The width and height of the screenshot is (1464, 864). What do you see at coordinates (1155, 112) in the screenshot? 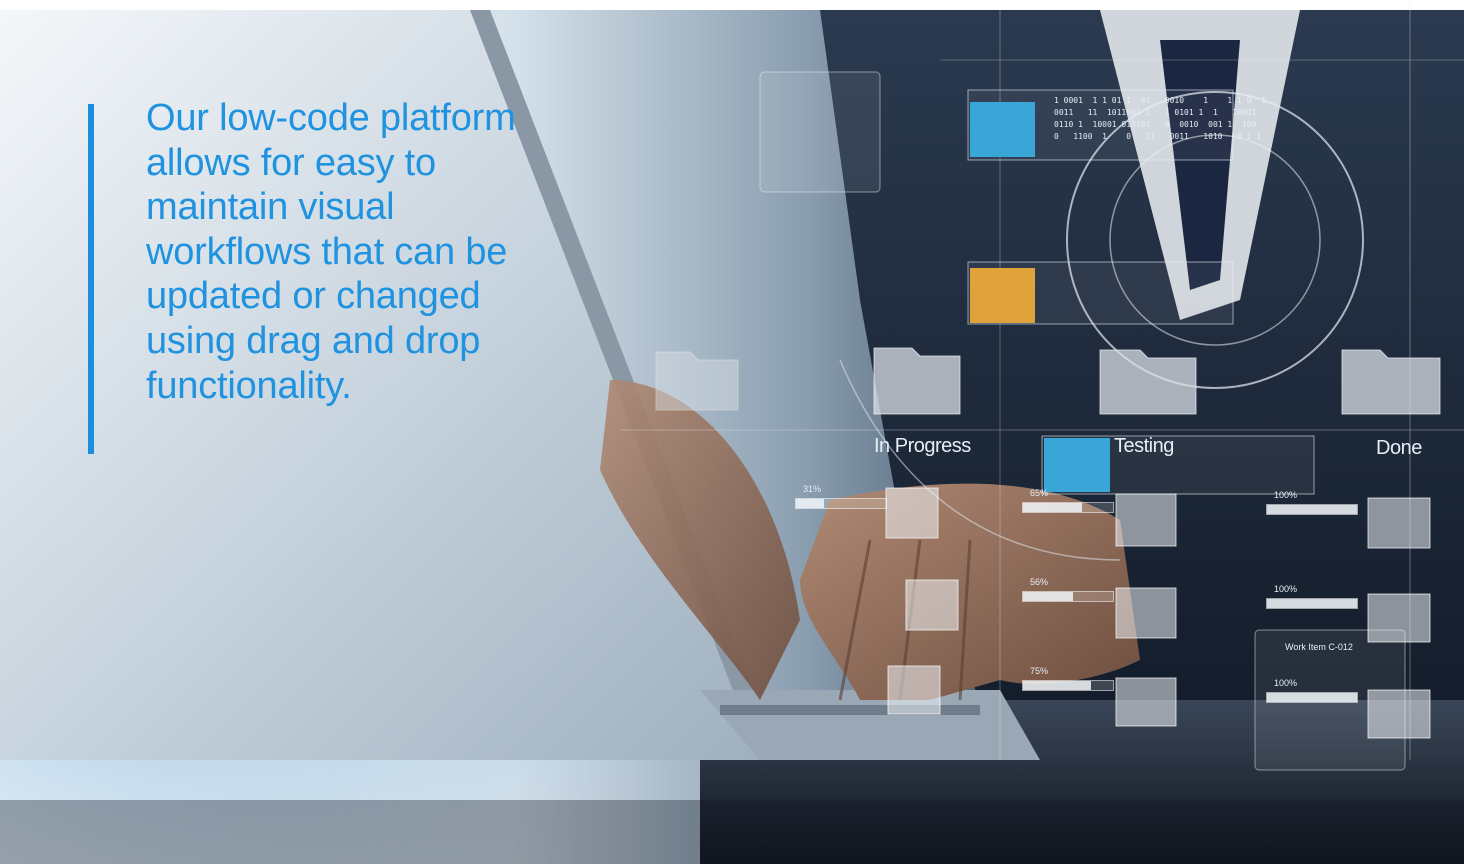
I see `binary-line-2: 0011 11 1011001 1 1 0101 1 1 10001` at bounding box center [1155, 112].